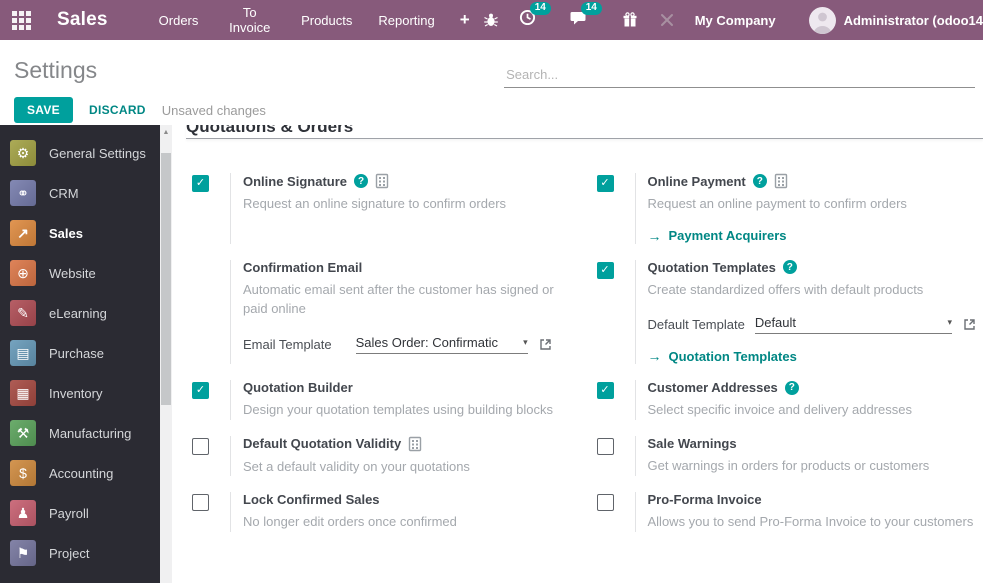  I want to click on sidebar-item-elearning: ✎ eLearning, so click(80, 313).